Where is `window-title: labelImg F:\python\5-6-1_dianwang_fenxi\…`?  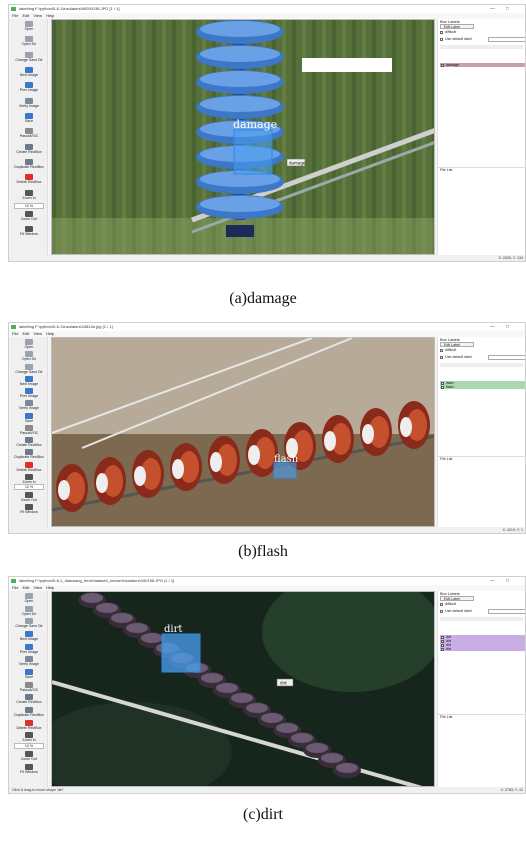 window-title: labelImg F:\python\5-6-1_dianwang_fenxi\… is located at coordinates (97, 580).